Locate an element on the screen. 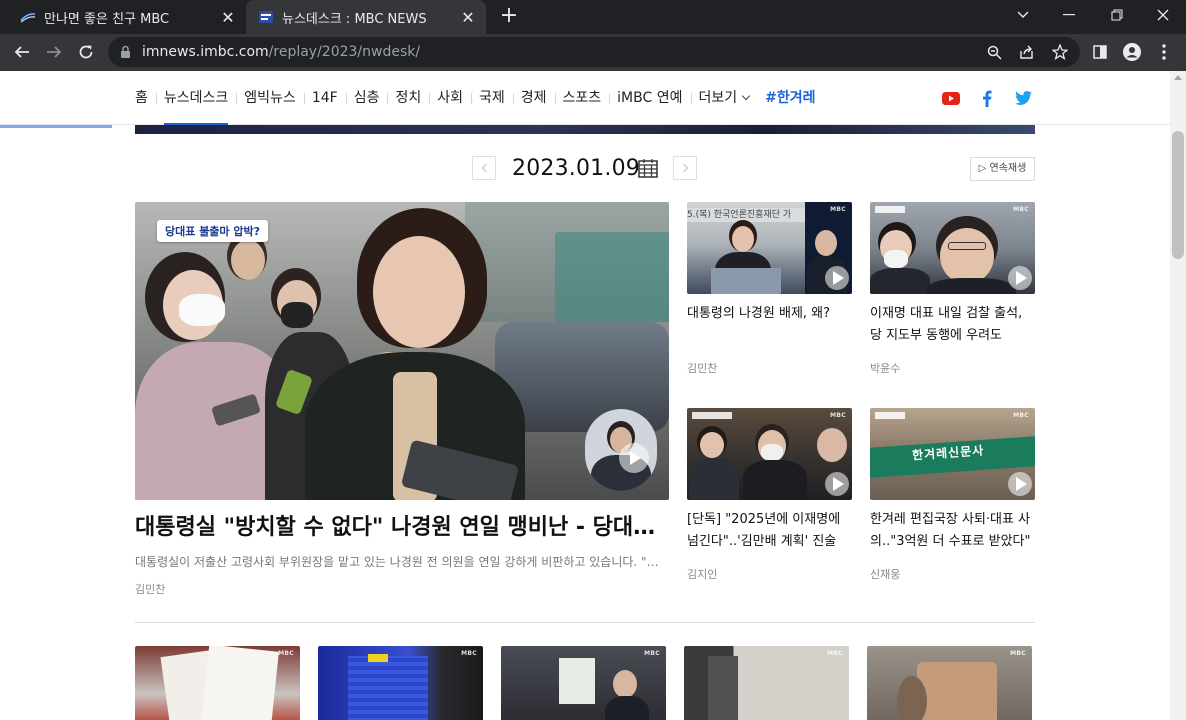 The image size is (1186, 720). browser-toolbar: imnews.imbc.com/replay/2023/nwdesk/ is located at coordinates (593, 52).